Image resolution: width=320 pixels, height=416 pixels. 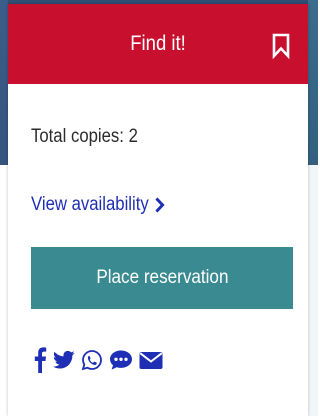 What do you see at coordinates (92, 360) in the screenshot?
I see `whatsapp-icon` at bounding box center [92, 360].